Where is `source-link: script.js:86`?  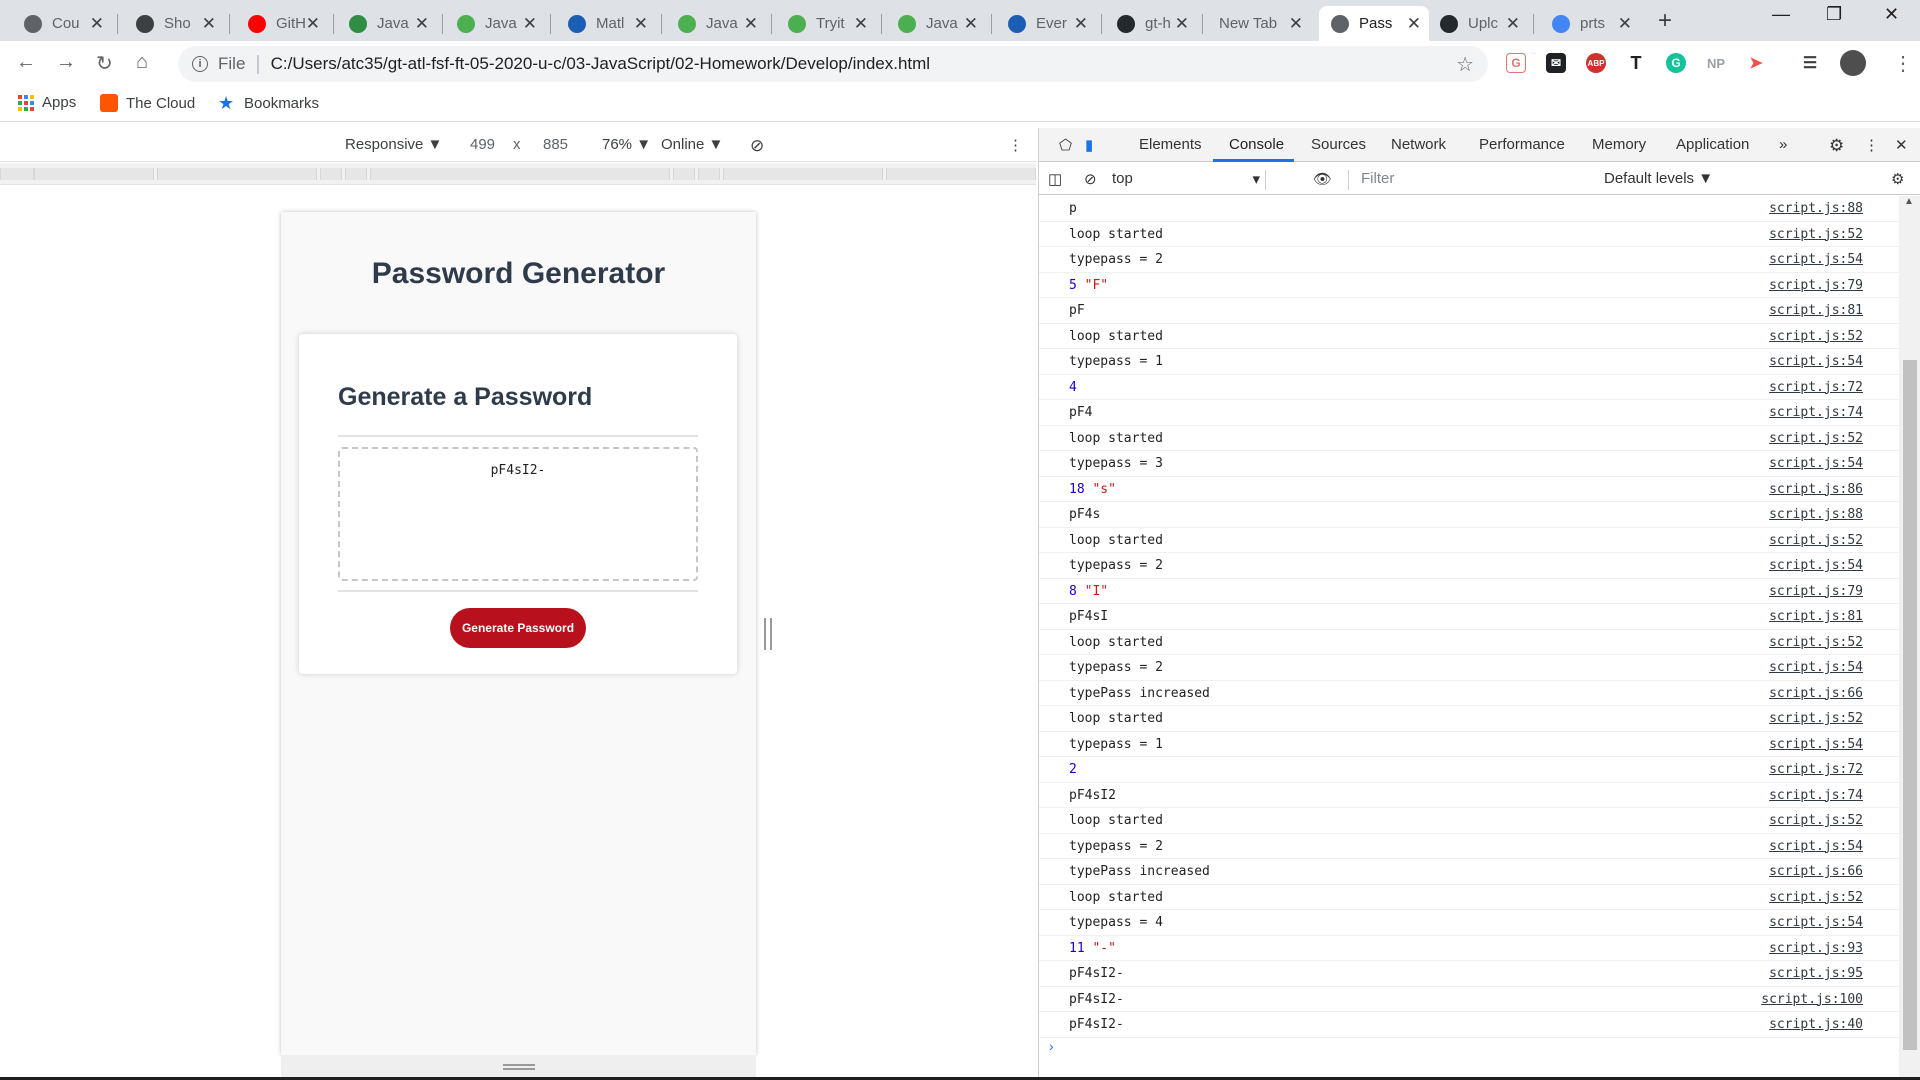
source-link: script.js:86 is located at coordinates (1816, 489).